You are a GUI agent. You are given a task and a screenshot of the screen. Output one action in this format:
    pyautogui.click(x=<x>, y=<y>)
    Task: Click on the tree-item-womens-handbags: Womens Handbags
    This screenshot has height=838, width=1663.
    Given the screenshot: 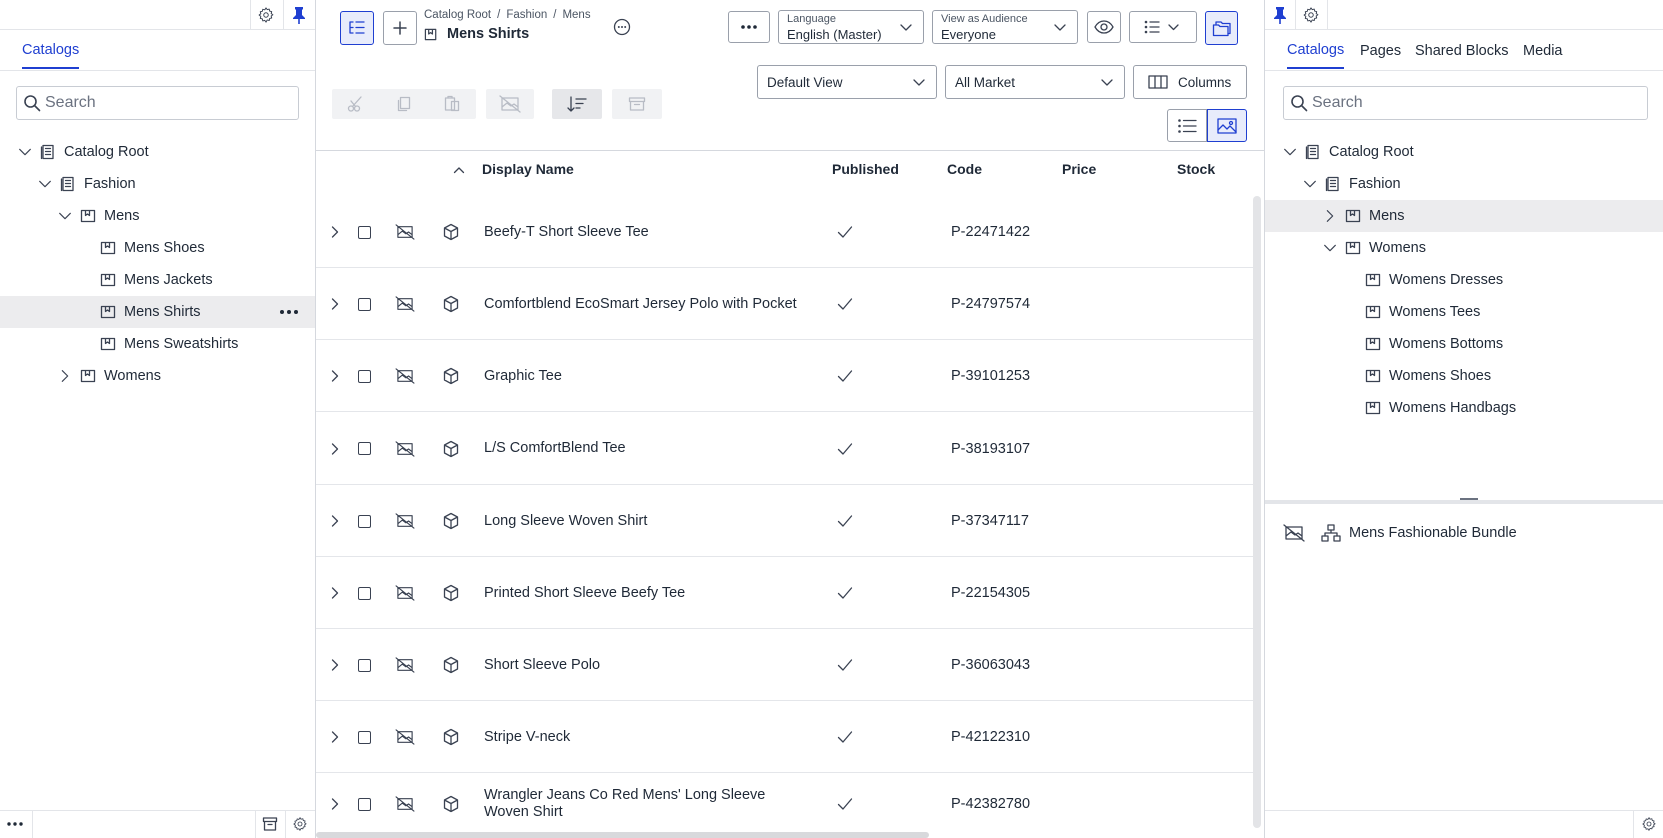 What is the action you would take?
    pyautogui.click(x=1428, y=408)
    